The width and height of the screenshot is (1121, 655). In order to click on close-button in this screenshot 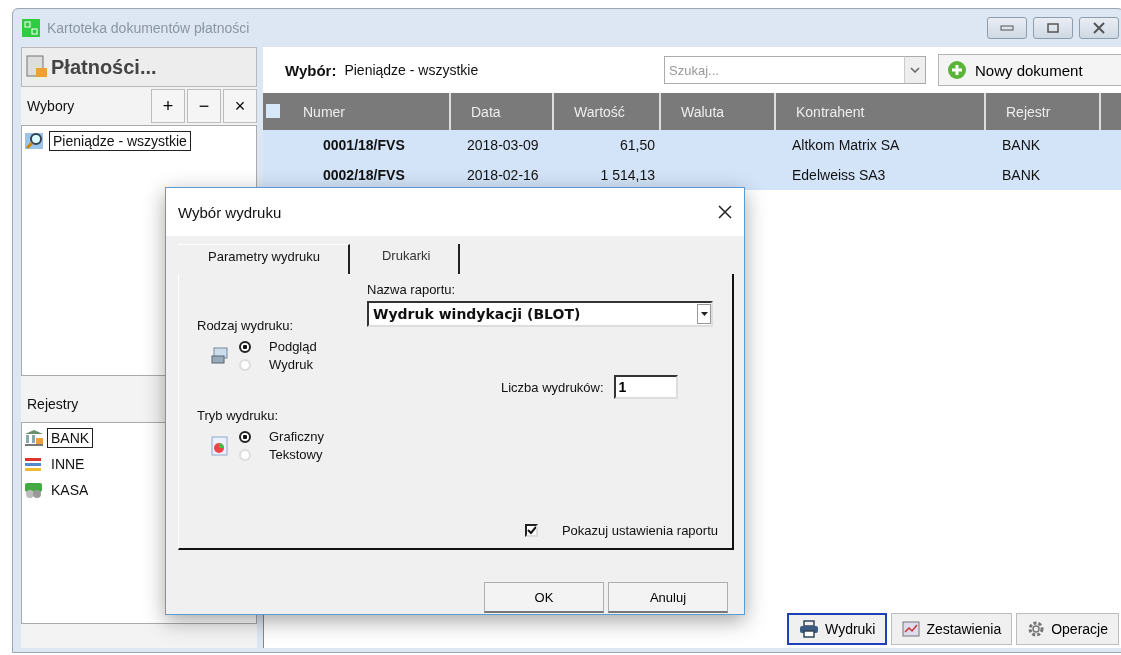, I will do `click(1099, 28)`.